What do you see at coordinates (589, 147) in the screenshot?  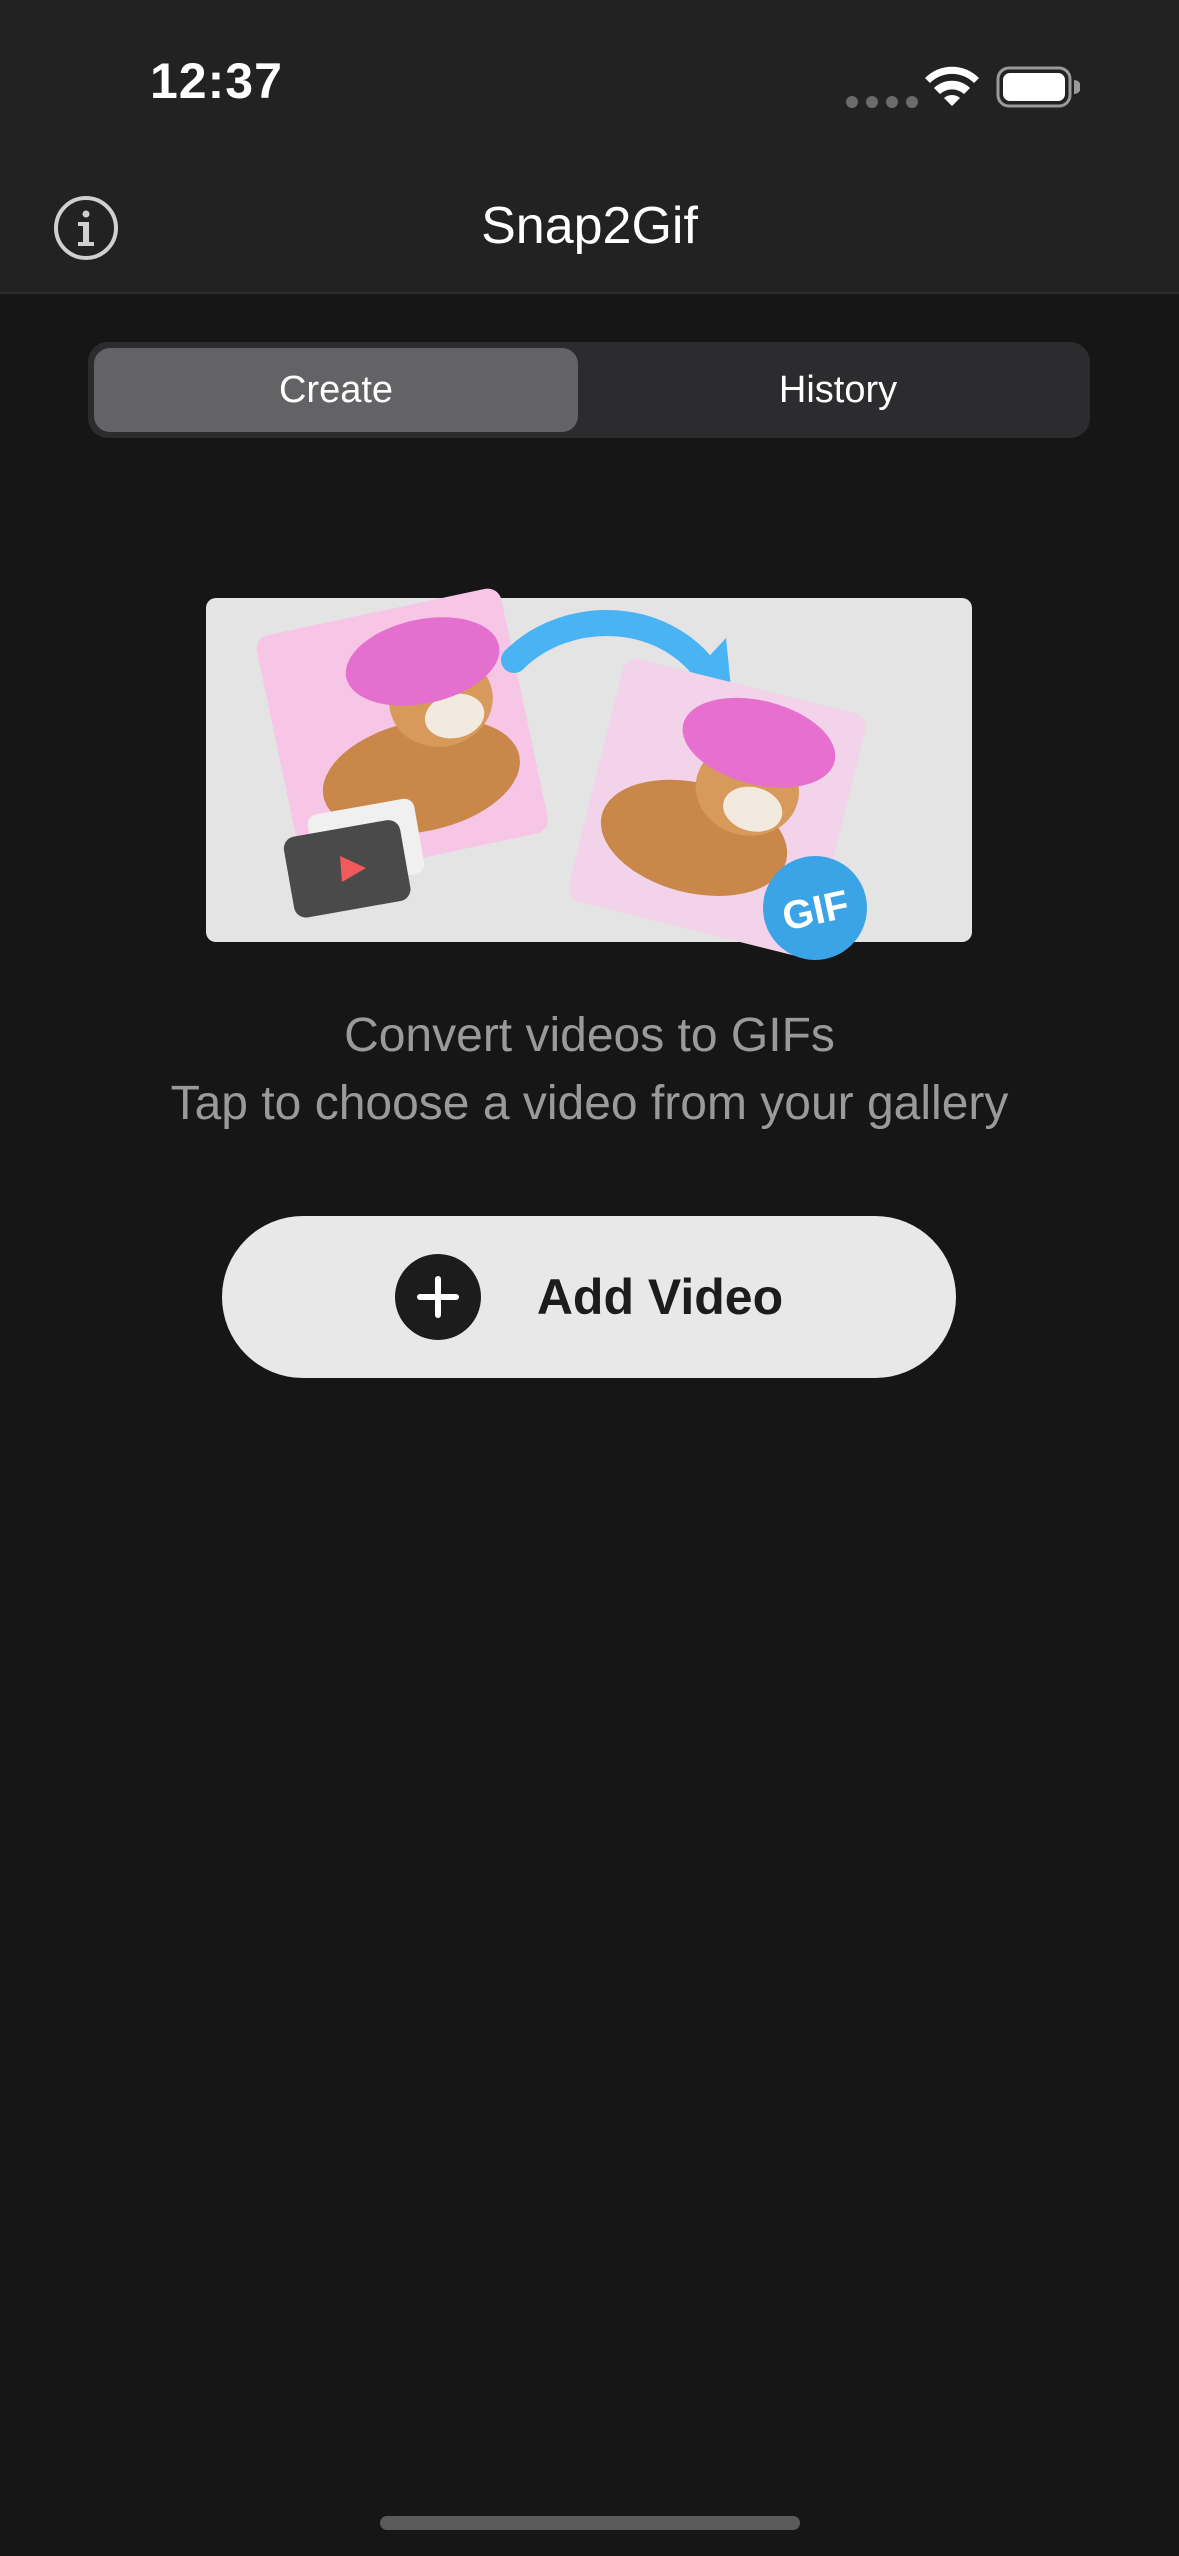 I see `top-bar: 12:37 Snap2Gif` at bounding box center [589, 147].